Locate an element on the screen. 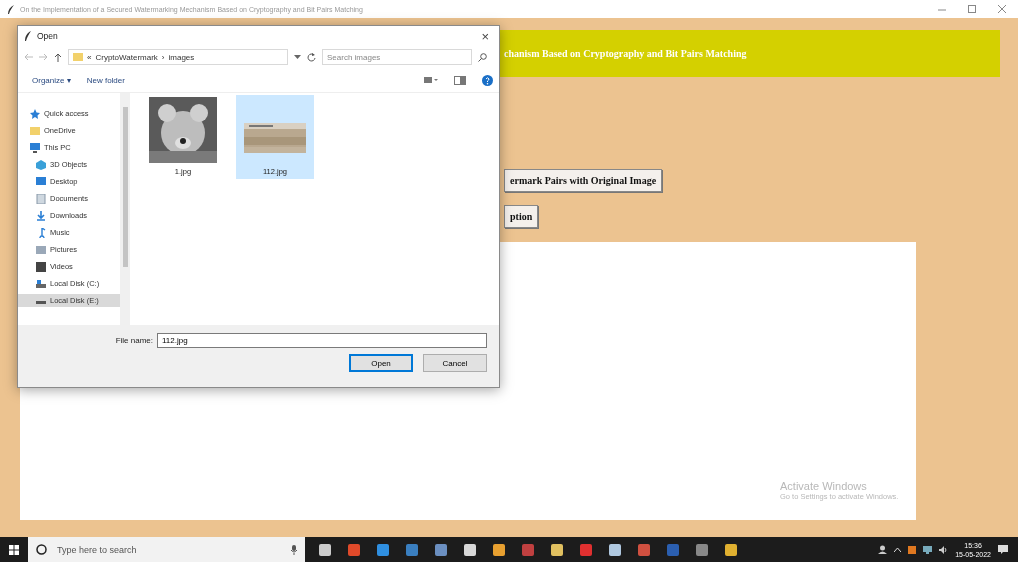 The width and height of the screenshot is (1018, 562). up-arrow-icon is located at coordinates (58, 57).